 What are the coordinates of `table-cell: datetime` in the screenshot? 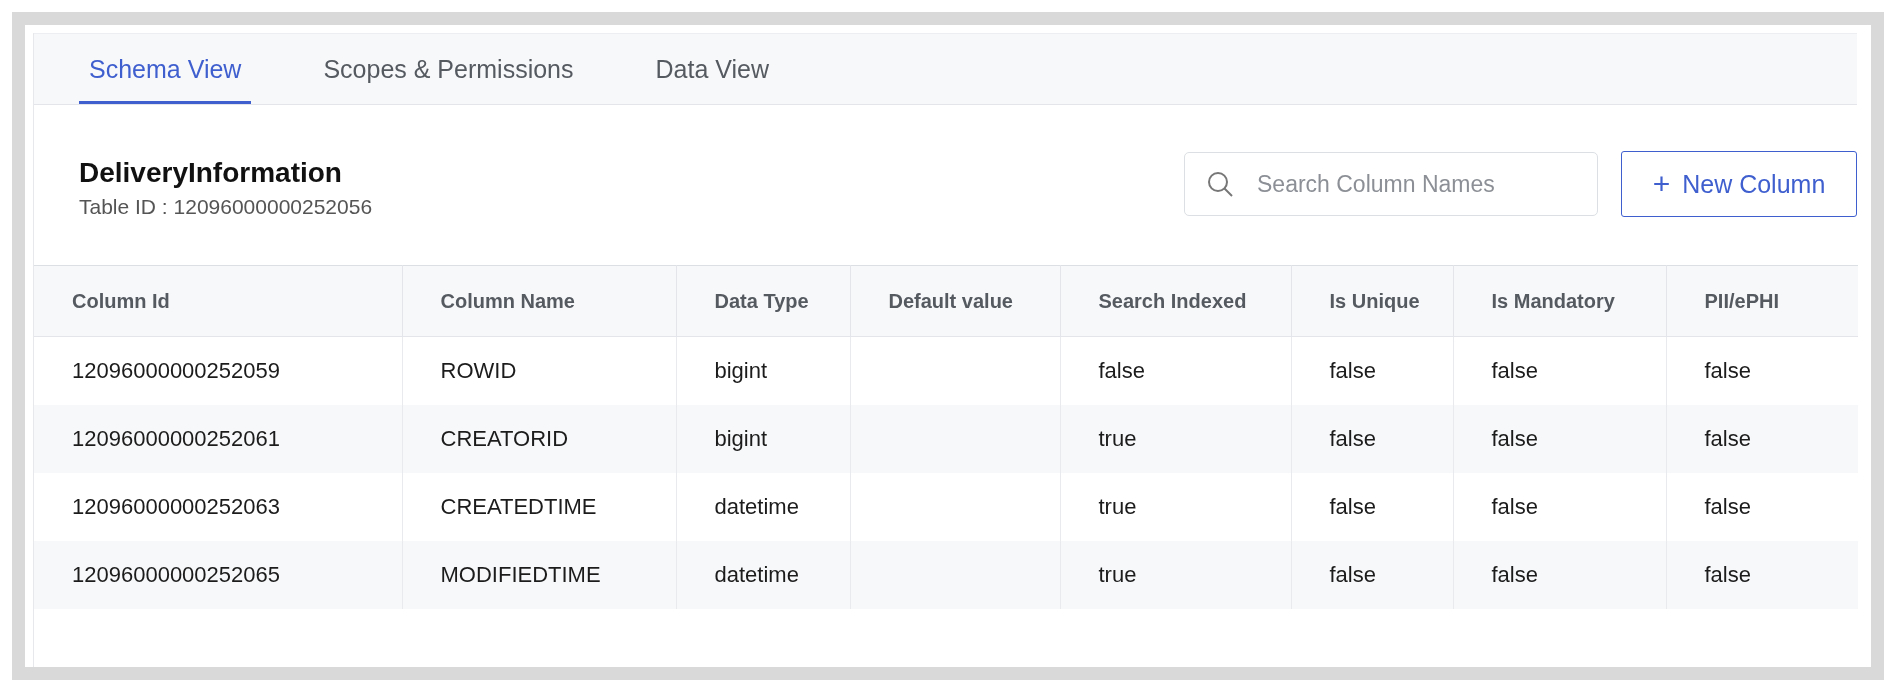 It's located at (763, 575).